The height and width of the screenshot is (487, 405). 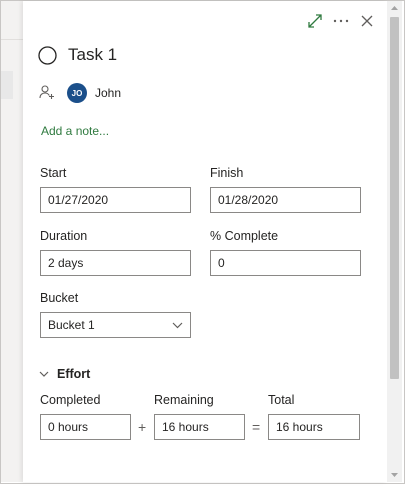 What do you see at coordinates (184, 400) in the screenshot?
I see `effort-remaining-label: Remaining` at bounding box center [184, 400].